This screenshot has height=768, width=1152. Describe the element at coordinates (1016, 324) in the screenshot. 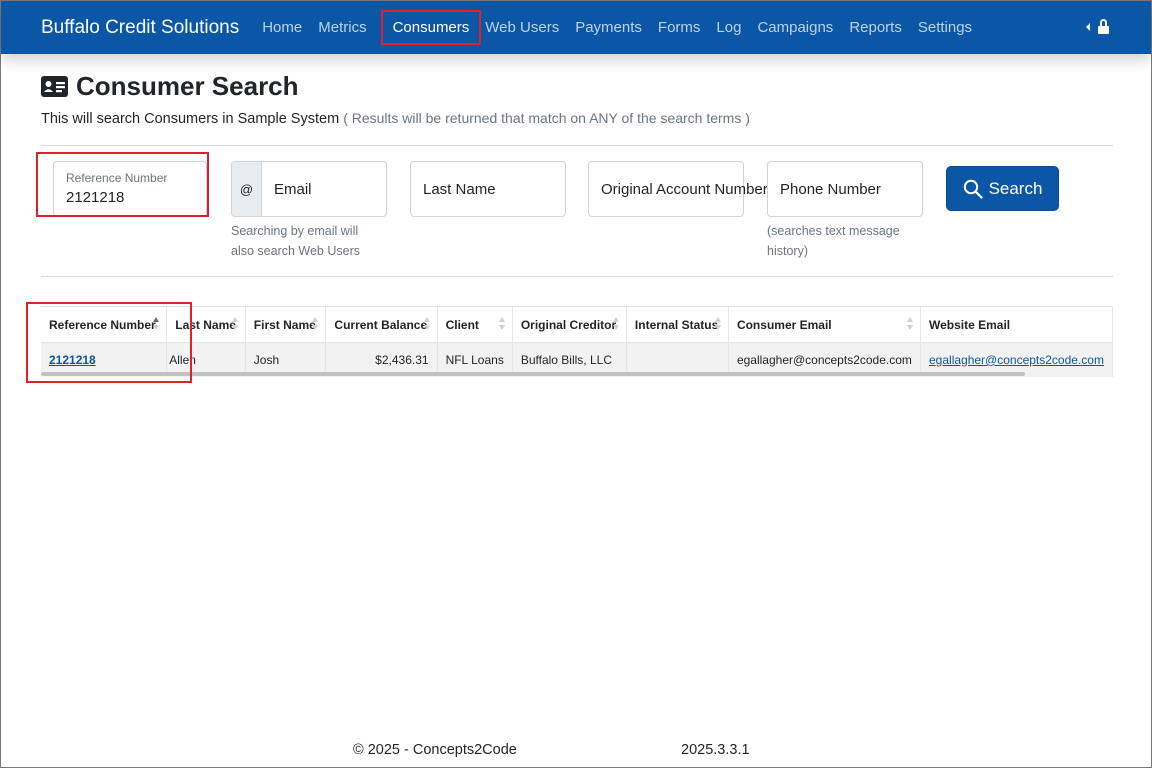

I see `col-website-email: Website Email` at that location.